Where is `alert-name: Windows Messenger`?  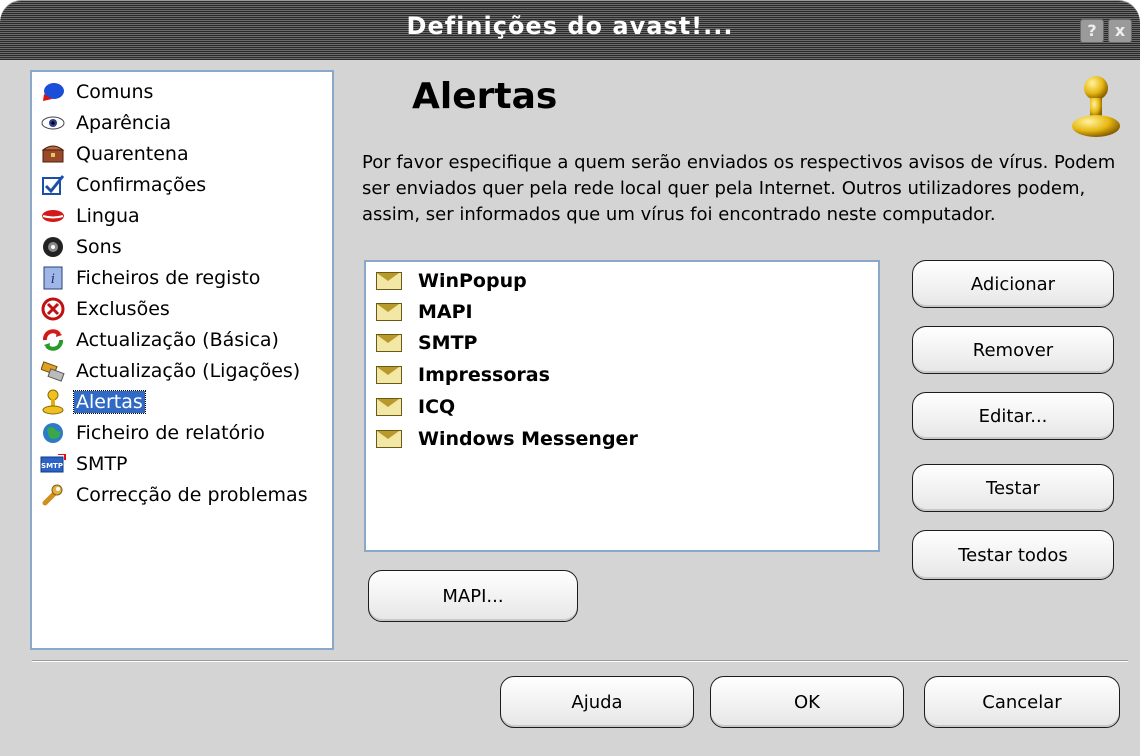
alert-name: Windows Messenger is located at coordinates (528, 439).